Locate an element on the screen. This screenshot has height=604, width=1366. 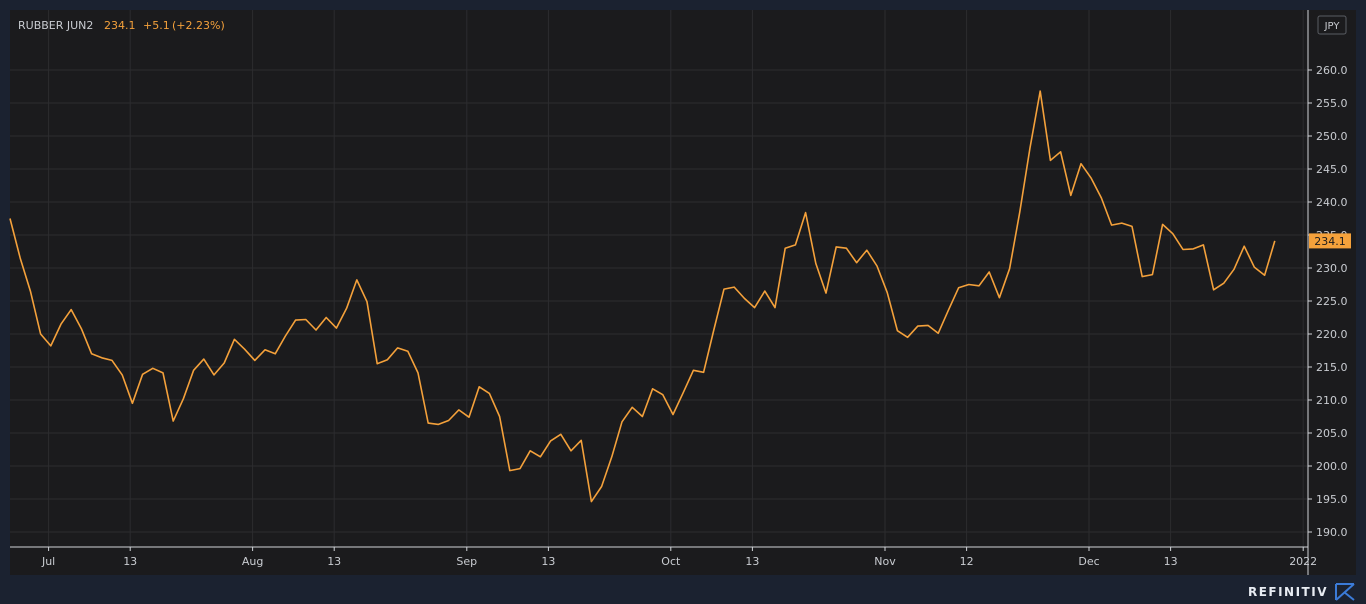
chart-header: RUBBER JUN2 234.1 +5.1 (+2.23%) is located at coordinates (121, 25).